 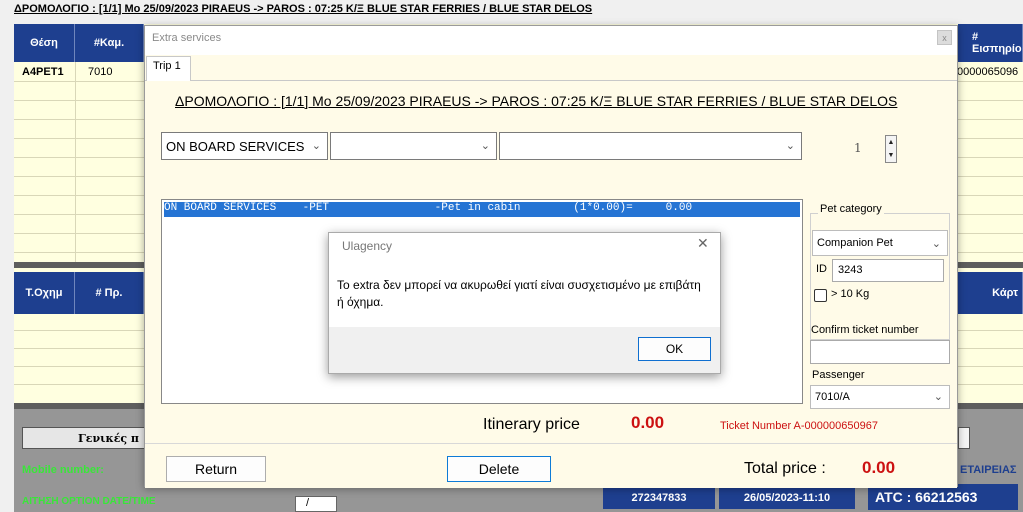 What do you see at coordinates (990, 293) in the screenshot?
I see `card-column-header: Κάρτ` at bounding box center [990, 293].